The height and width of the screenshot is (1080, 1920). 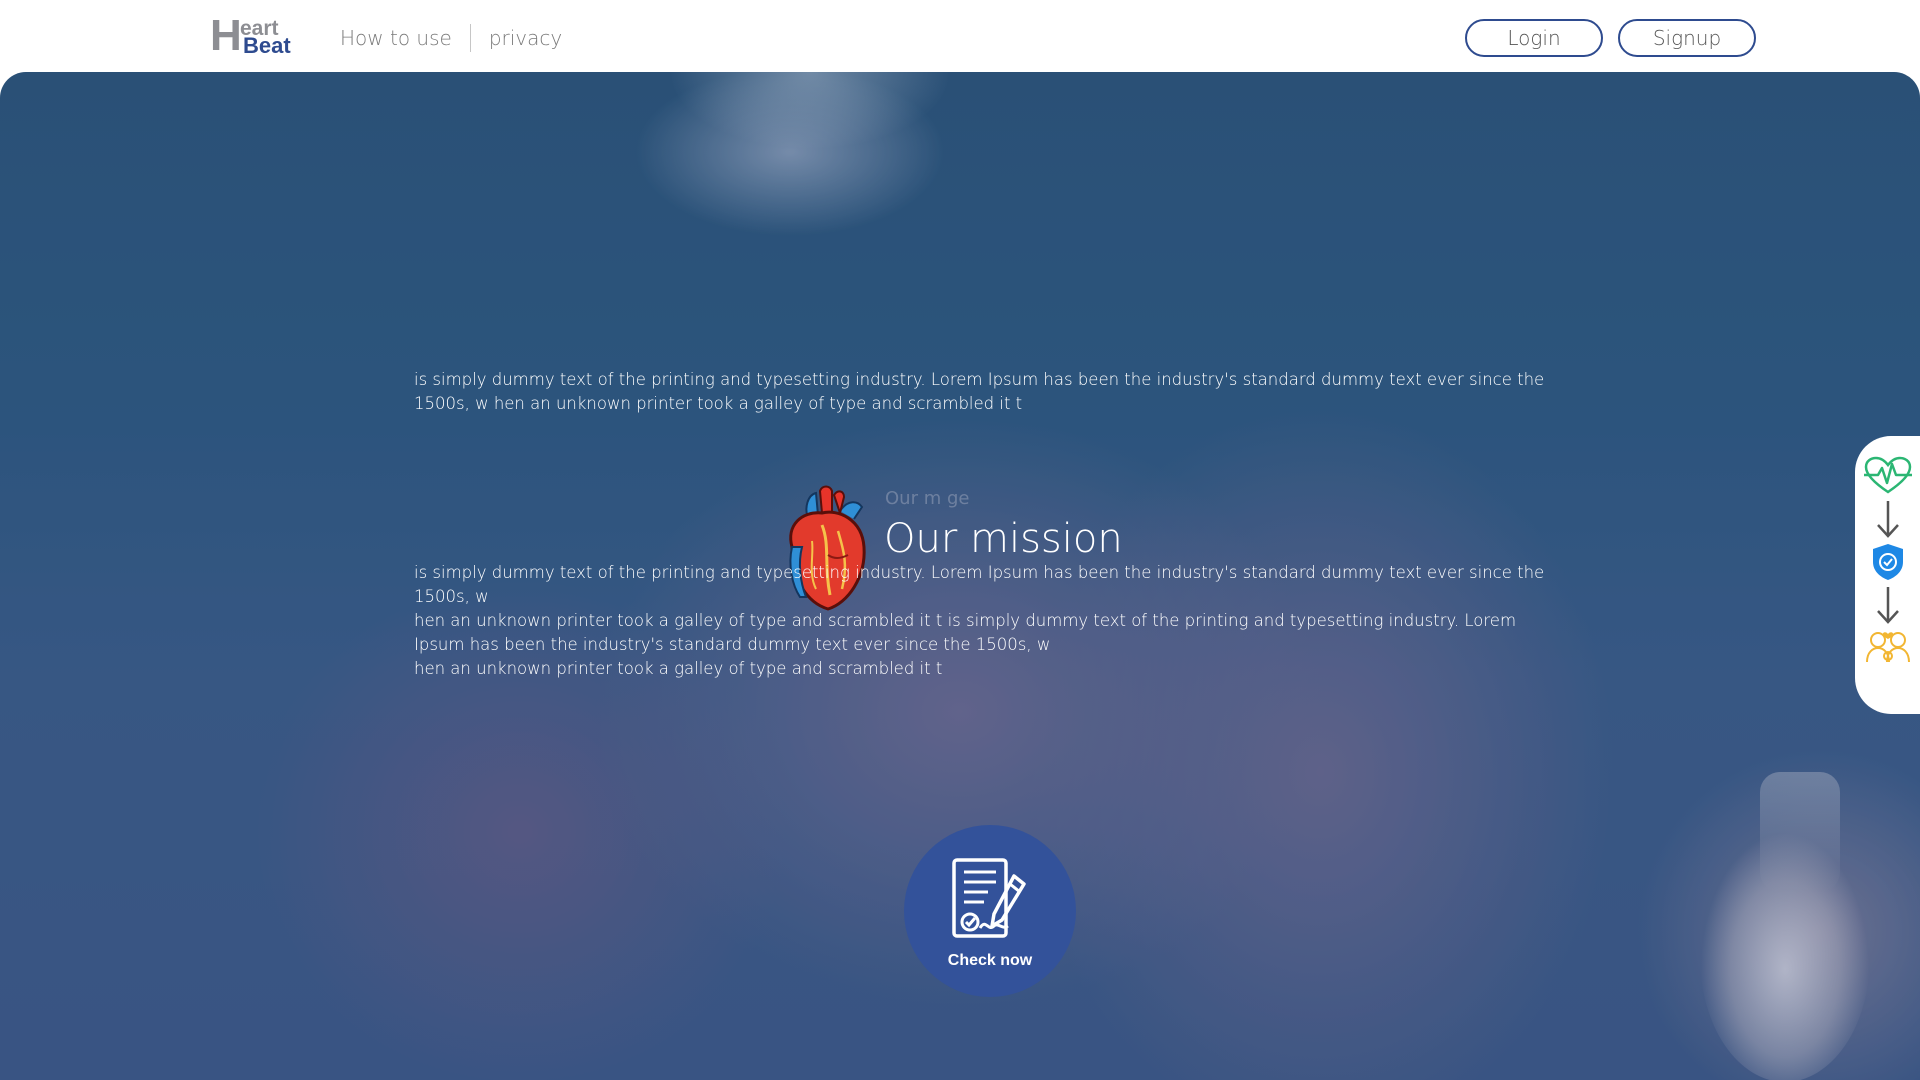 I want to click on side-steps-panel, so click(x=1887, y=575).